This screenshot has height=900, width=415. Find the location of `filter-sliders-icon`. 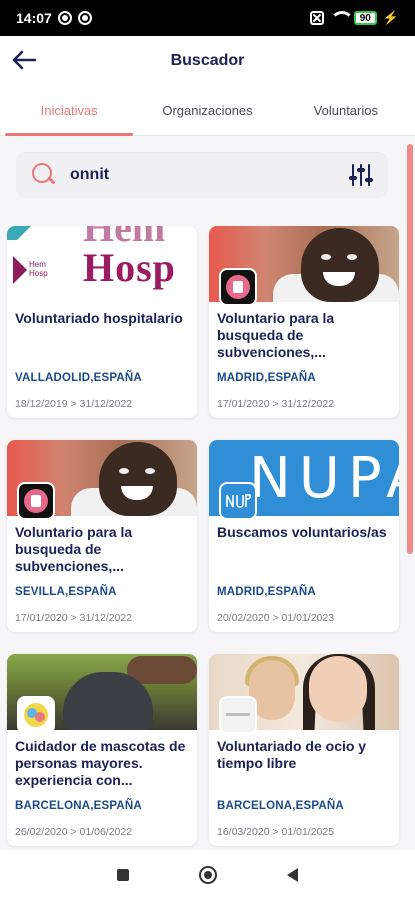

filter-sliders-icon is located at coordinates (361, 175).